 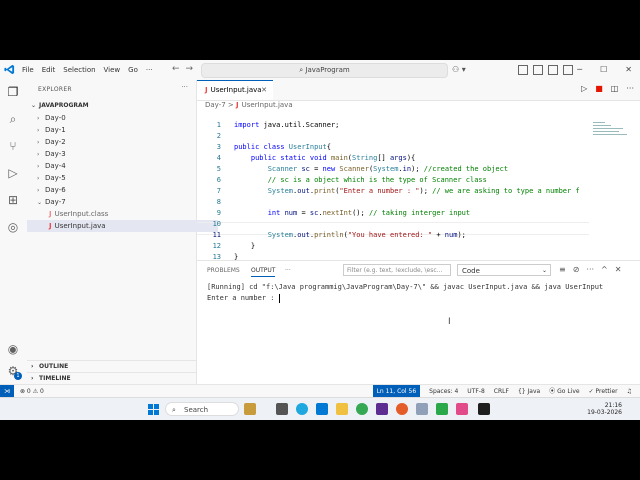 What do you see at coordinates (599, 88) in the screenshot?
I see `stop-icon: ■` at bounding box center [599, 88].